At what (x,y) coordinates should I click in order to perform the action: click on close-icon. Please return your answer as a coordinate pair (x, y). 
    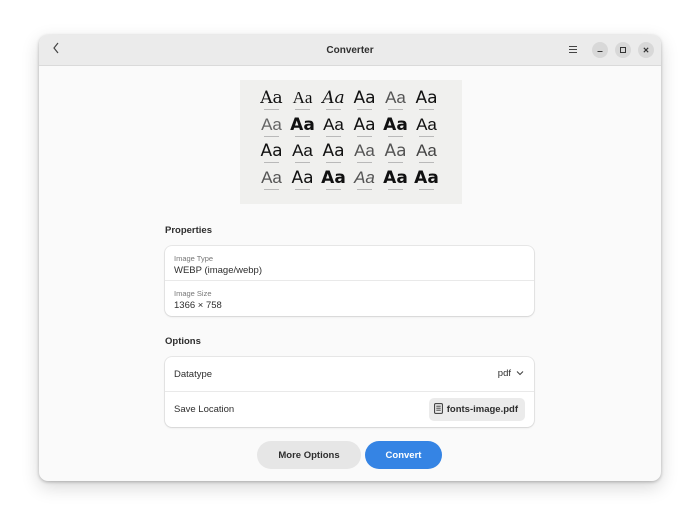
    Looking at the image, I should click on (646, 50).